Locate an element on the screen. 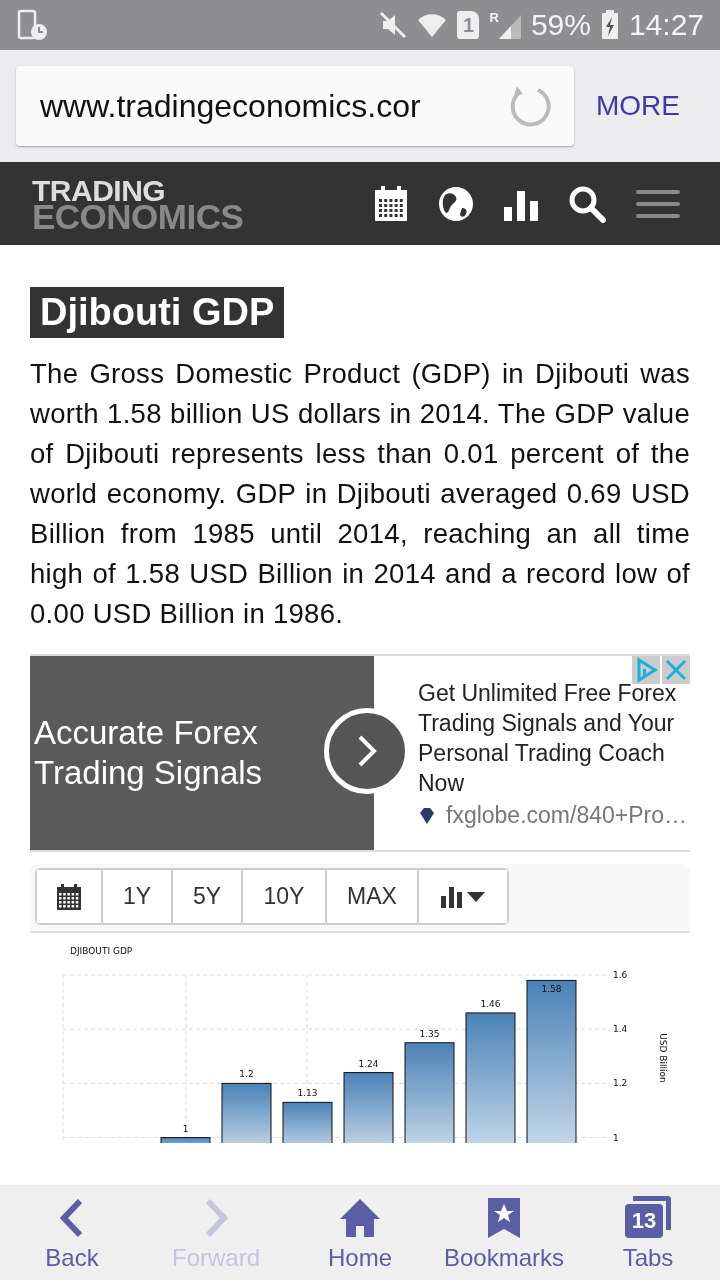 The height and width of the screenshot is (1280, 720). clock: 14:27 is located at coordinates (666, 25).